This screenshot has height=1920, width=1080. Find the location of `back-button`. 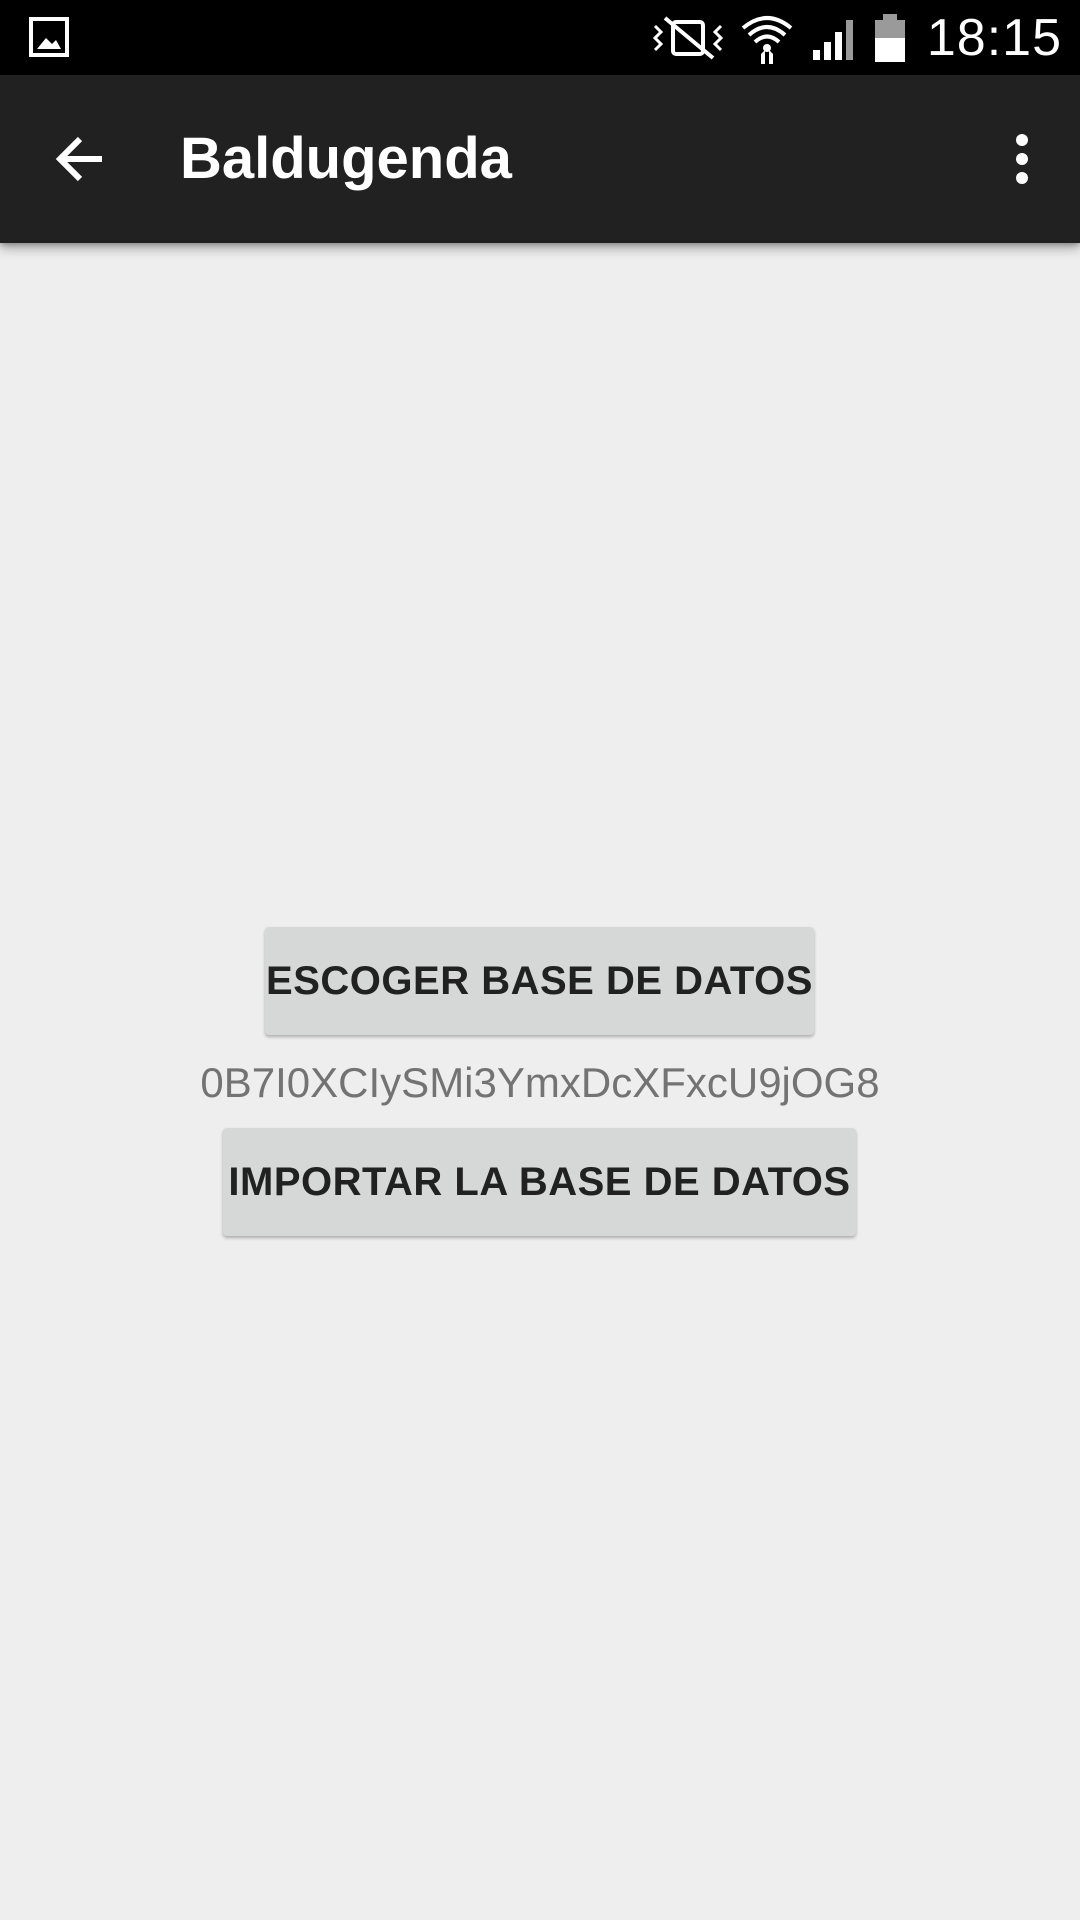

back-button is located at coordinates (80, 159).